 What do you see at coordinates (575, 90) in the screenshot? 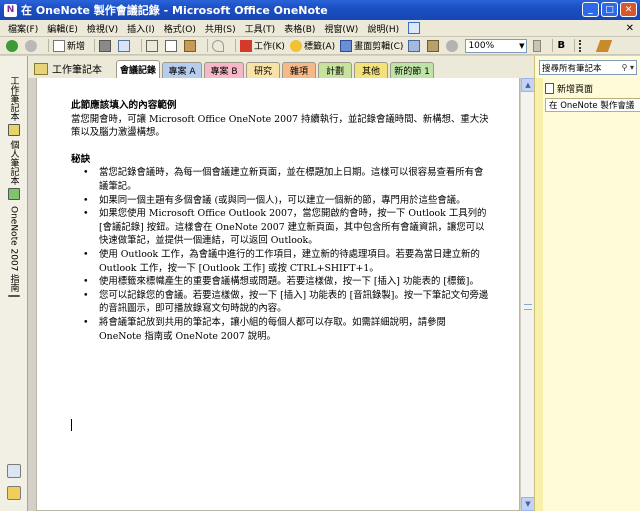
I see `new-page-label: 新增頁面` at bounding box center [575, 90].